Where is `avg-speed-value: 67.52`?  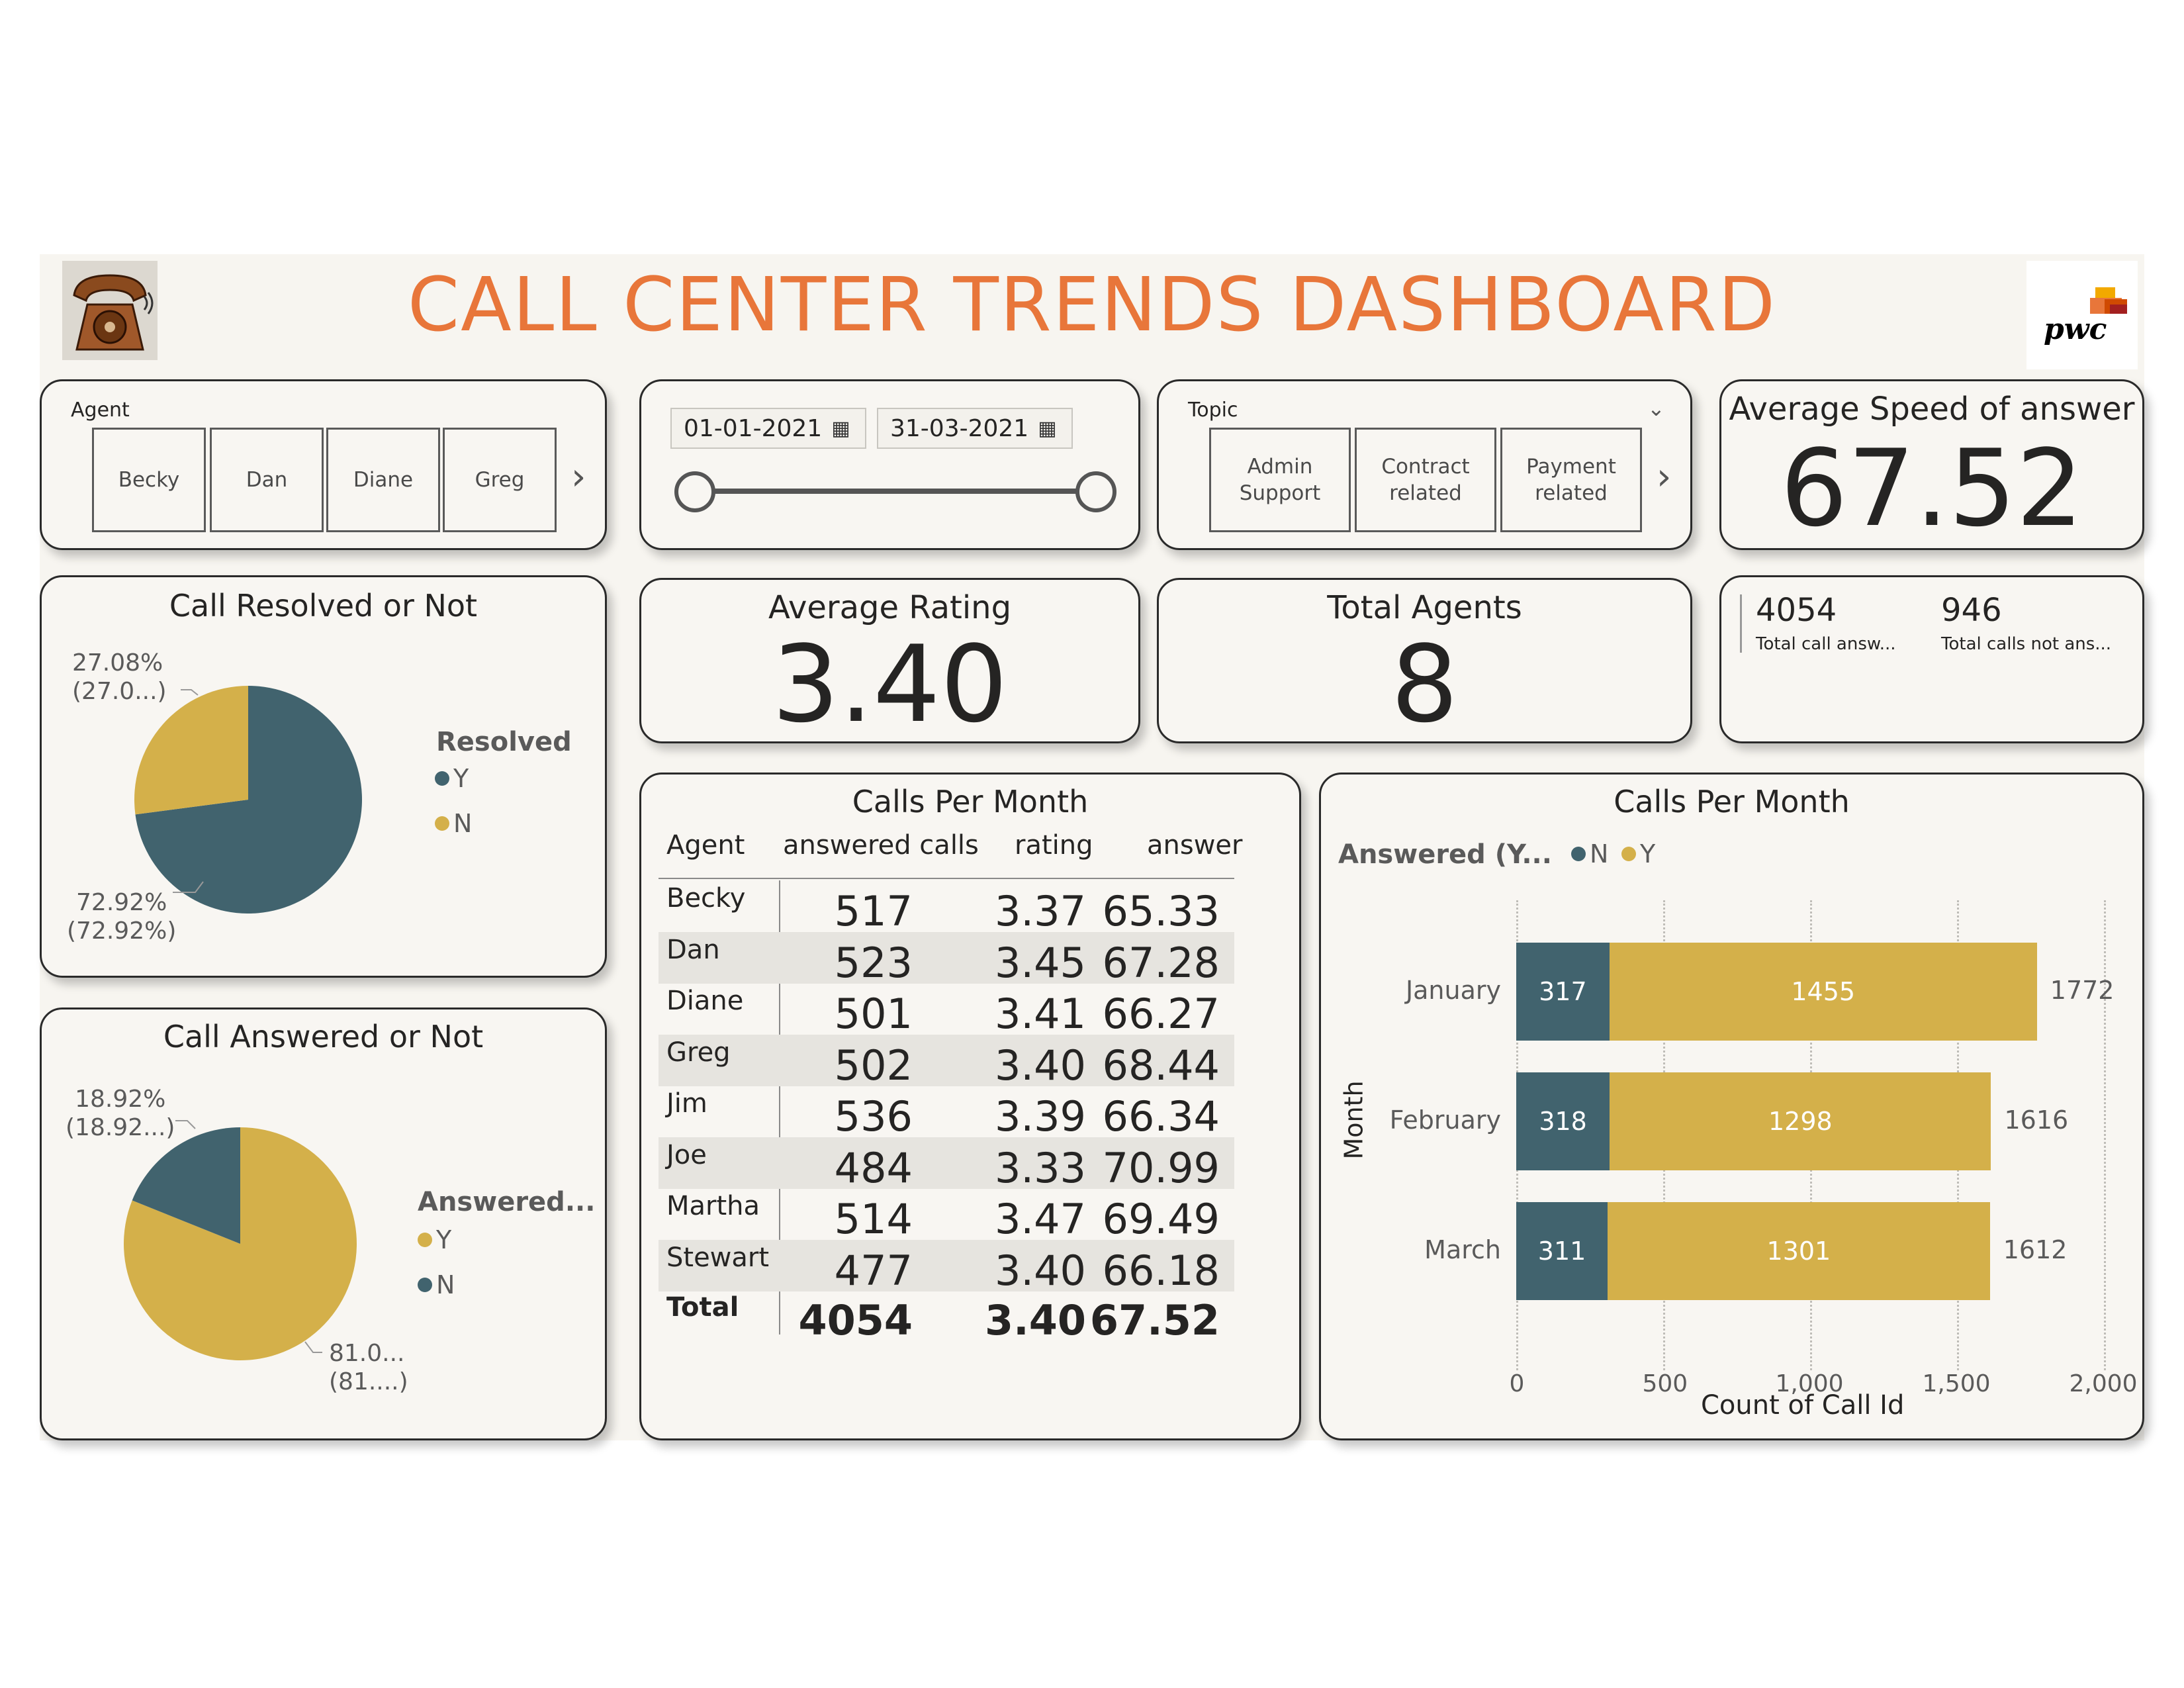
avg-speed-value: 67.52 is located at coordinates (1932, 488).